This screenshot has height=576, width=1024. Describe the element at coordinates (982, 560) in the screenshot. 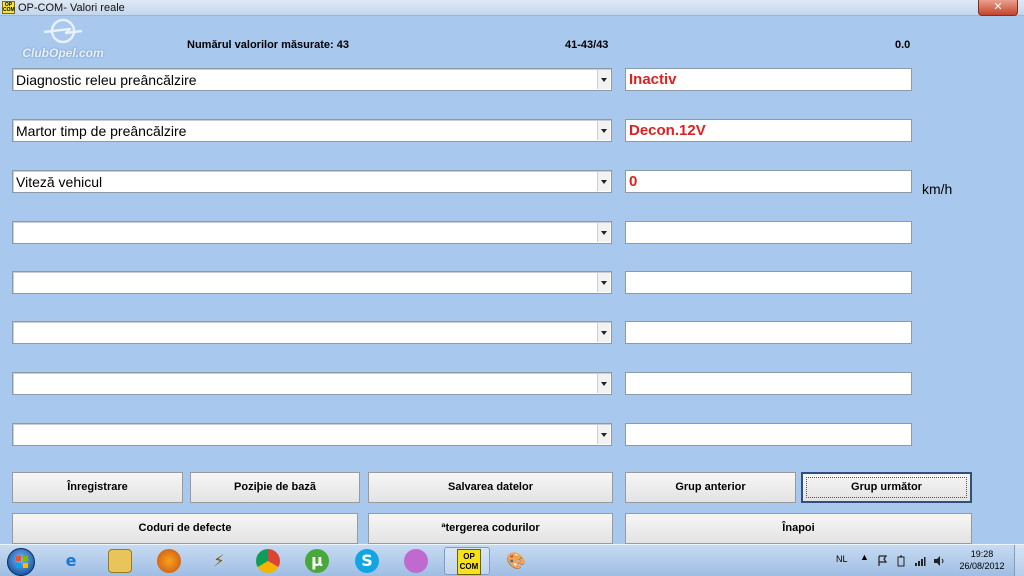

I see `clock: 19:28 26/08/2012` at that location.